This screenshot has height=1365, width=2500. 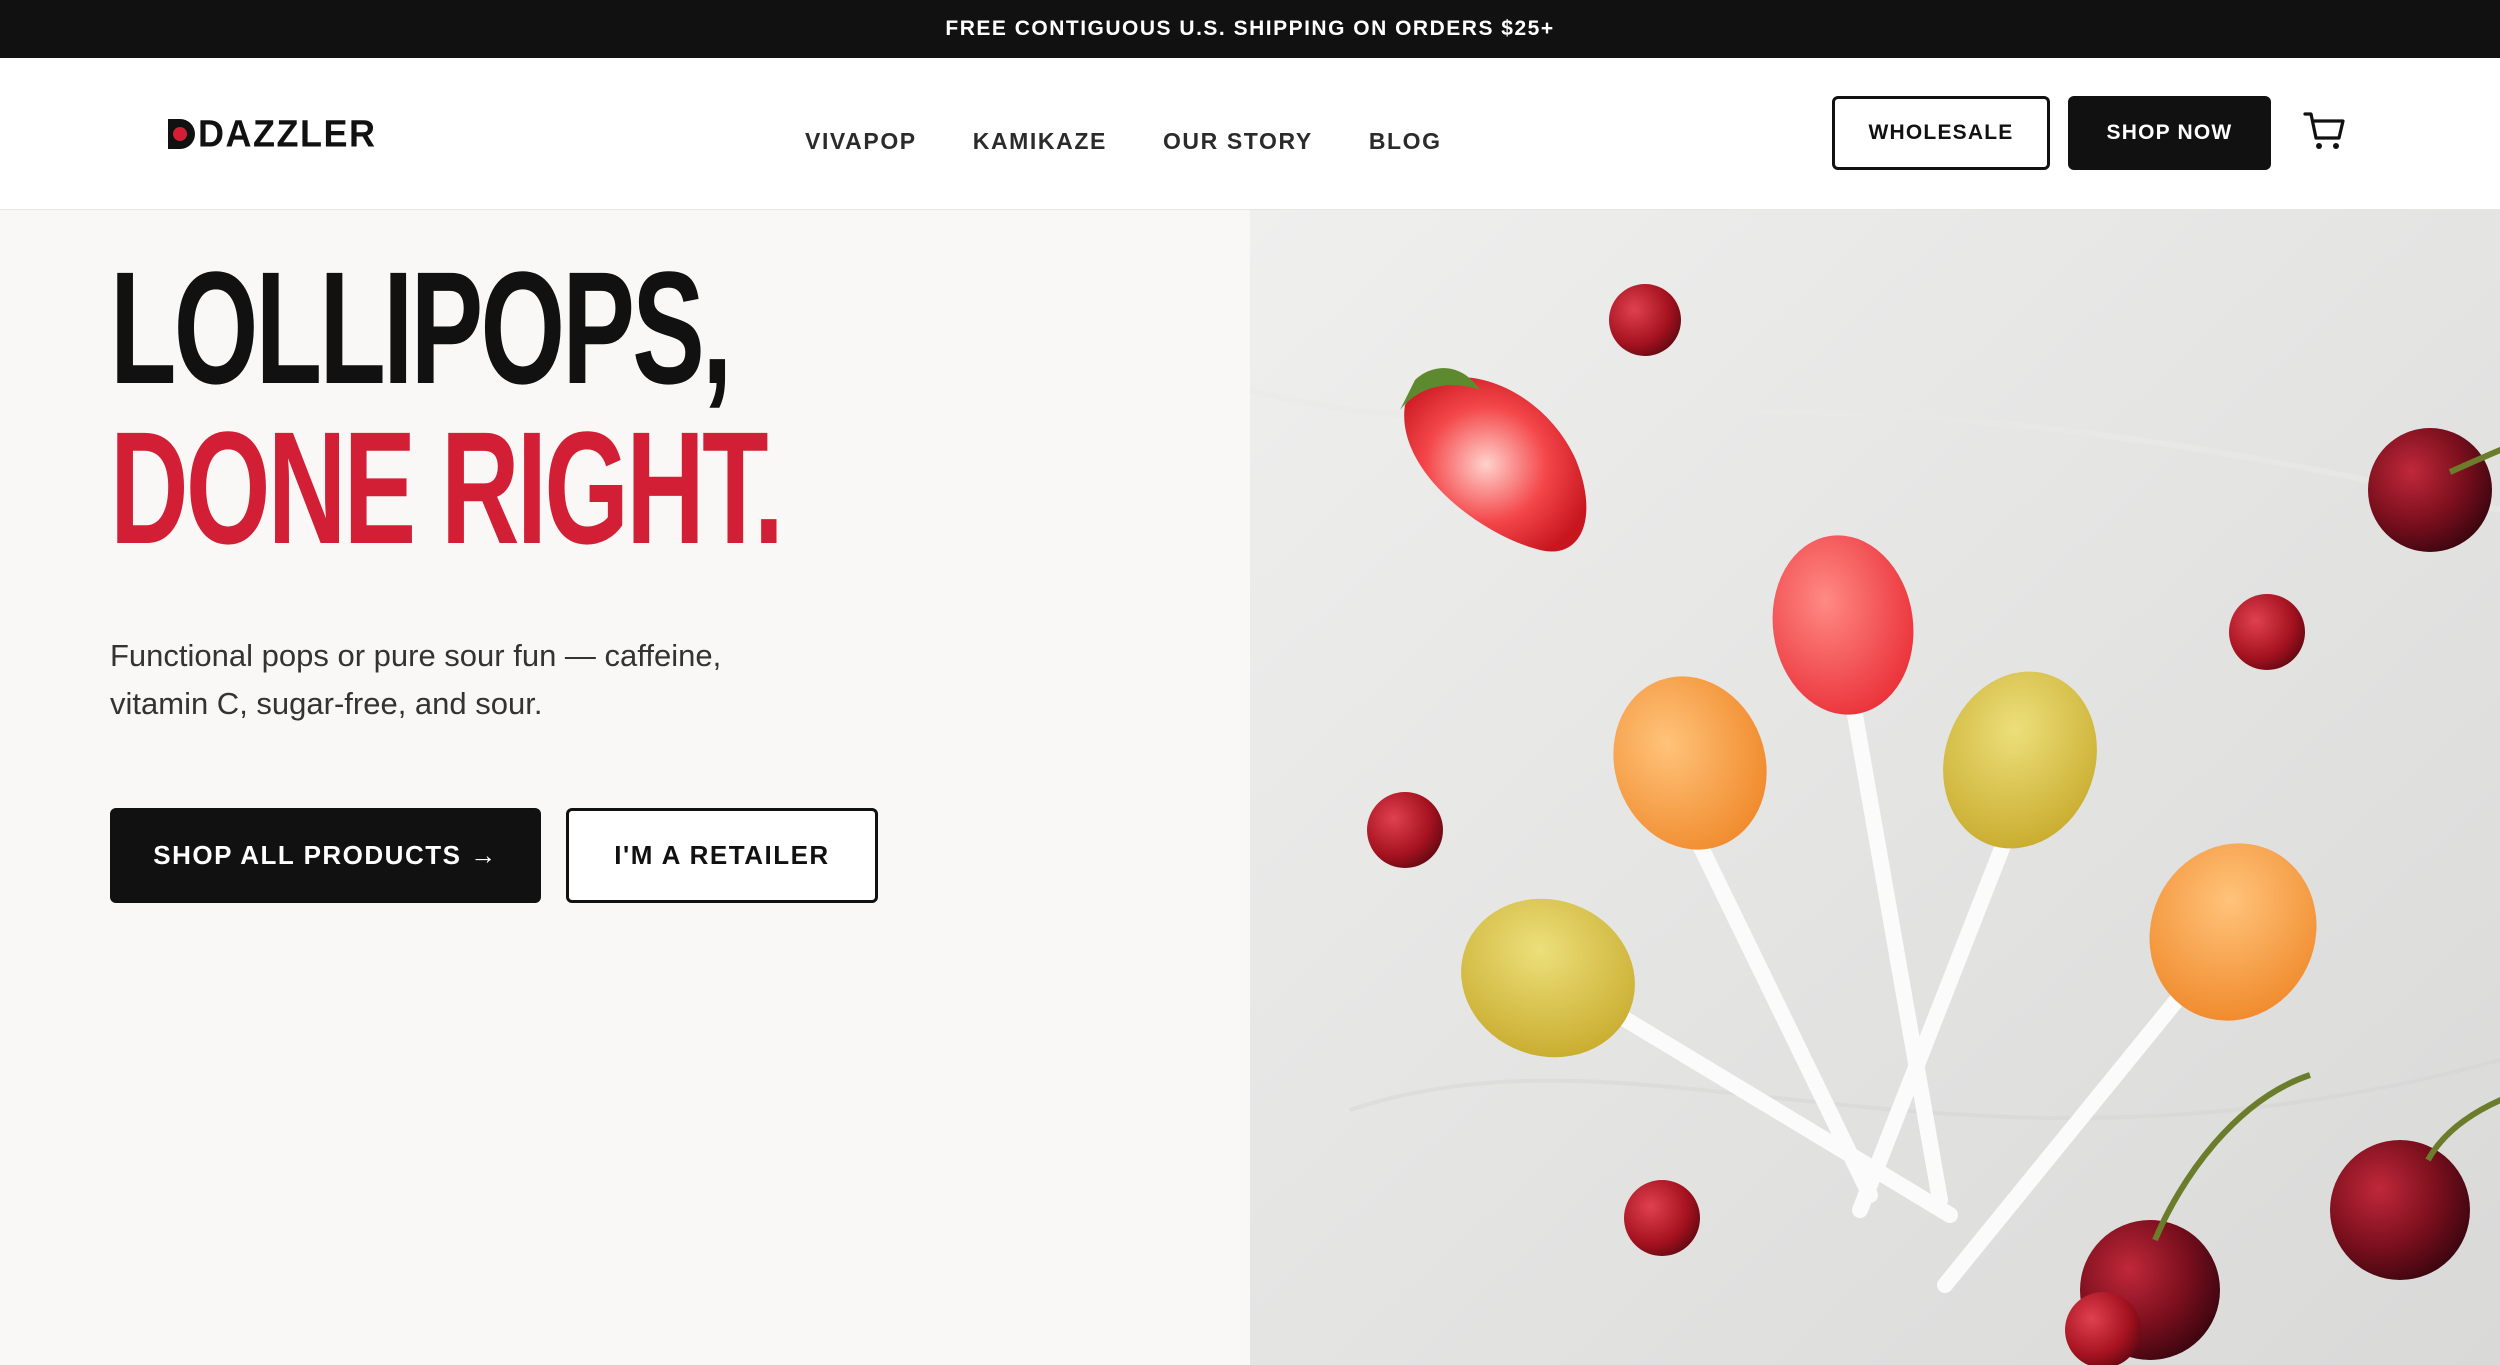 What do you see at coordinates (861, 141) in the screenshot?
I see `nav-item-vivapop: VIVAPOP` at bounding box center [861, 141].